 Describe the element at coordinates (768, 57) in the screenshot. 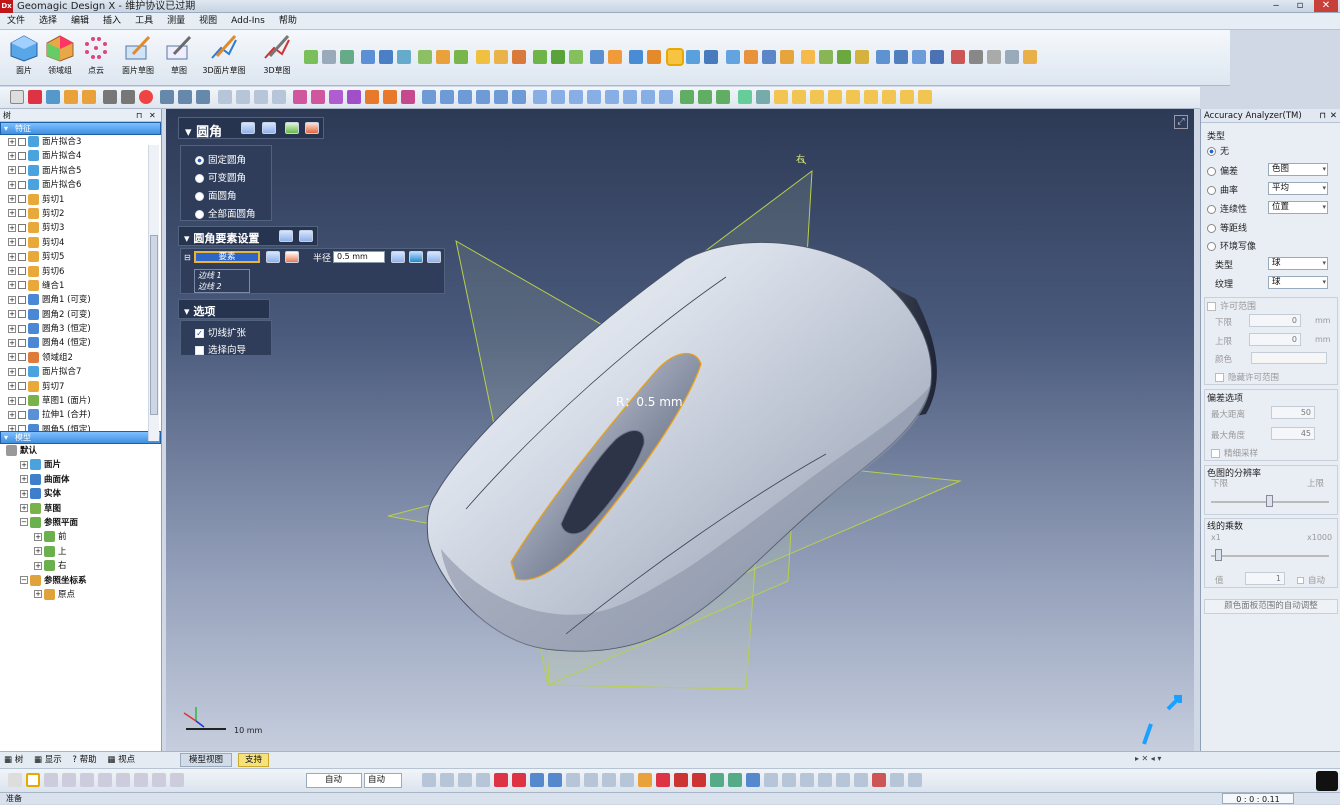

I see `compare-icon` at that location.